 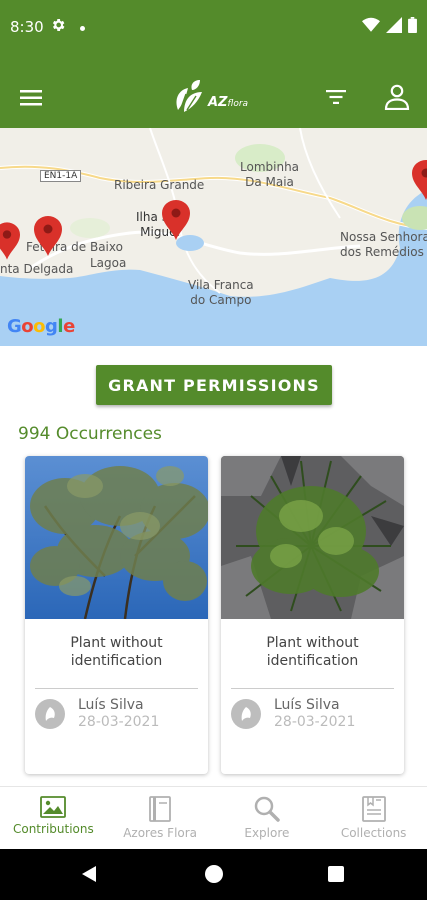 I want to click on logo-text: AZflora, so click(x=228, y=102).